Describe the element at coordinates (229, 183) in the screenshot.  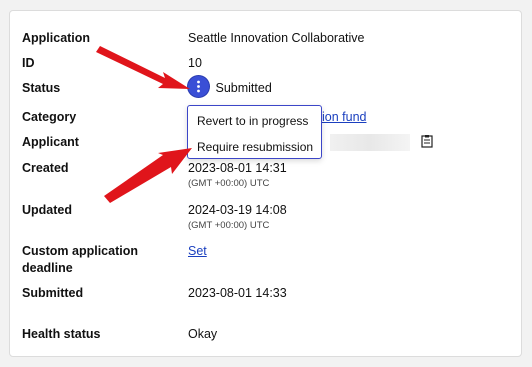
I see `created-timezone: (GMT +00:00) UTC` at that location.